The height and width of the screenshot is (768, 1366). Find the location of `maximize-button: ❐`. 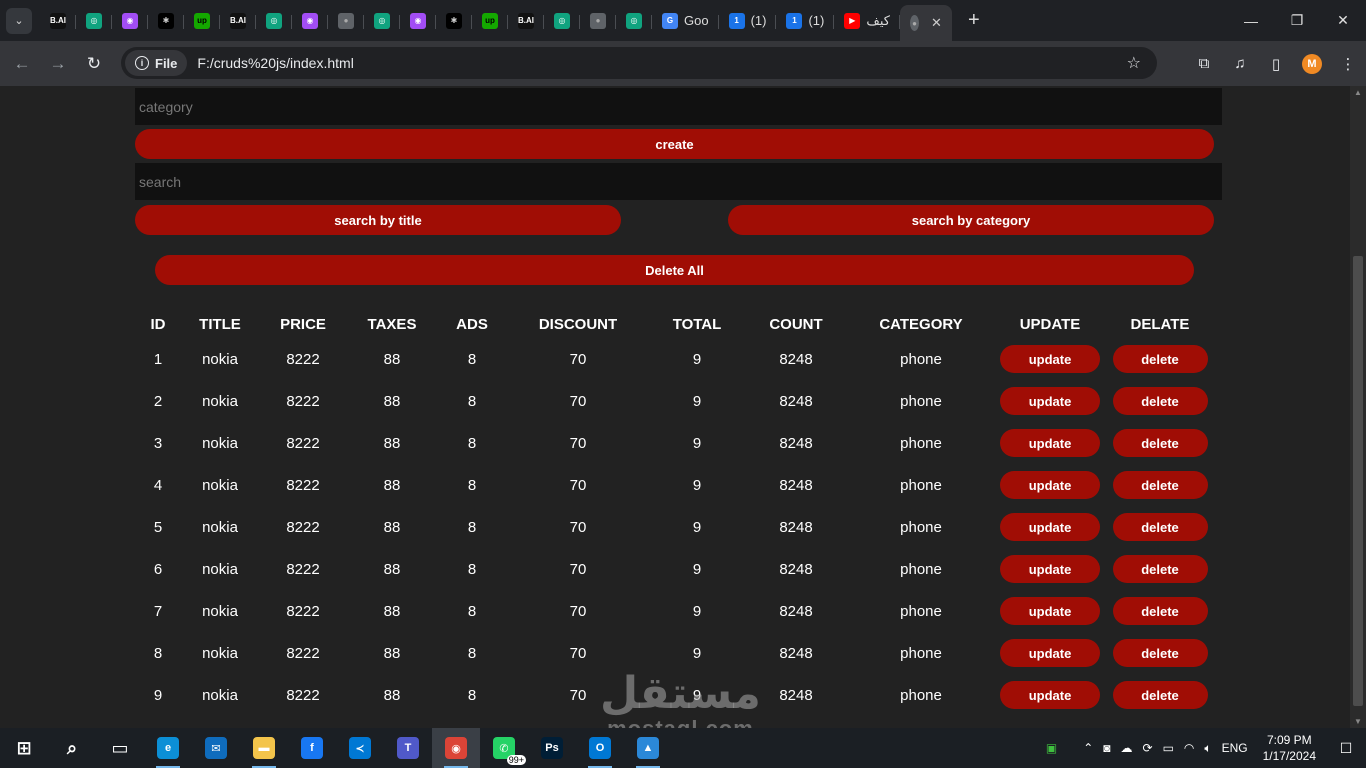

maximize-button: ❐ is located at coordinates (1297, 20).